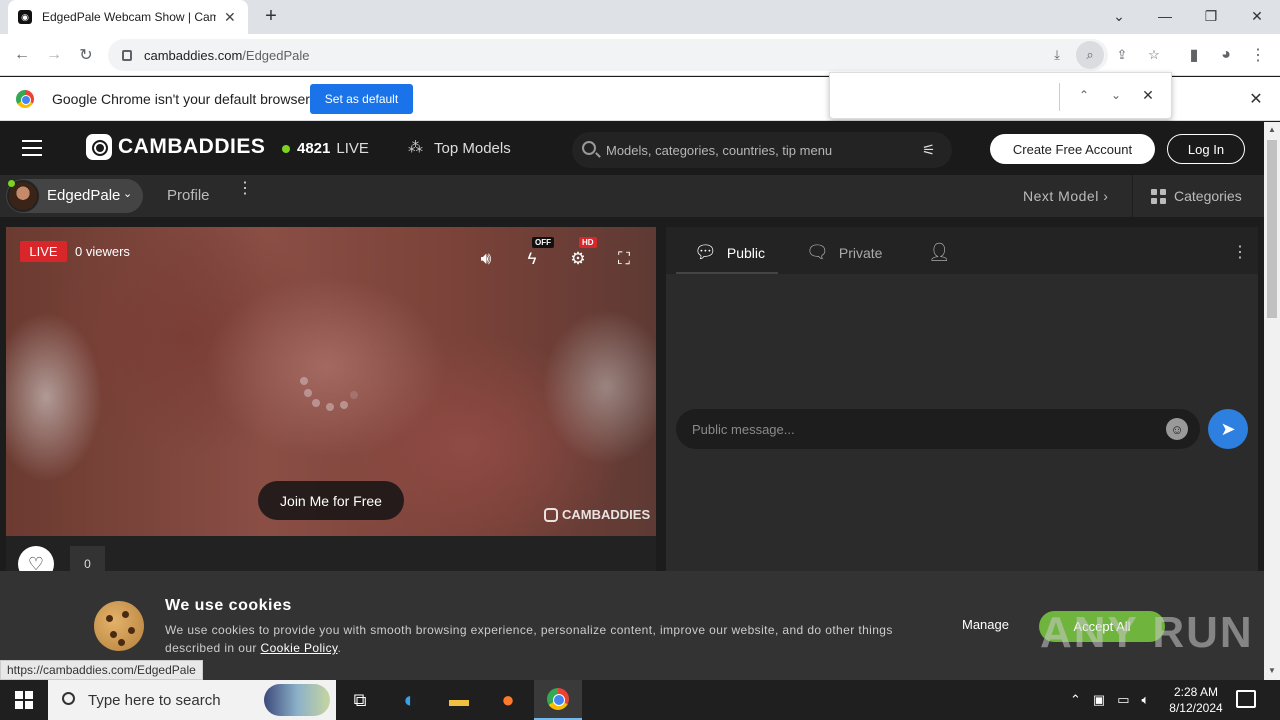 This screenshot has height=720, width=1280. I want to click on search-icon, so click(68, 698).